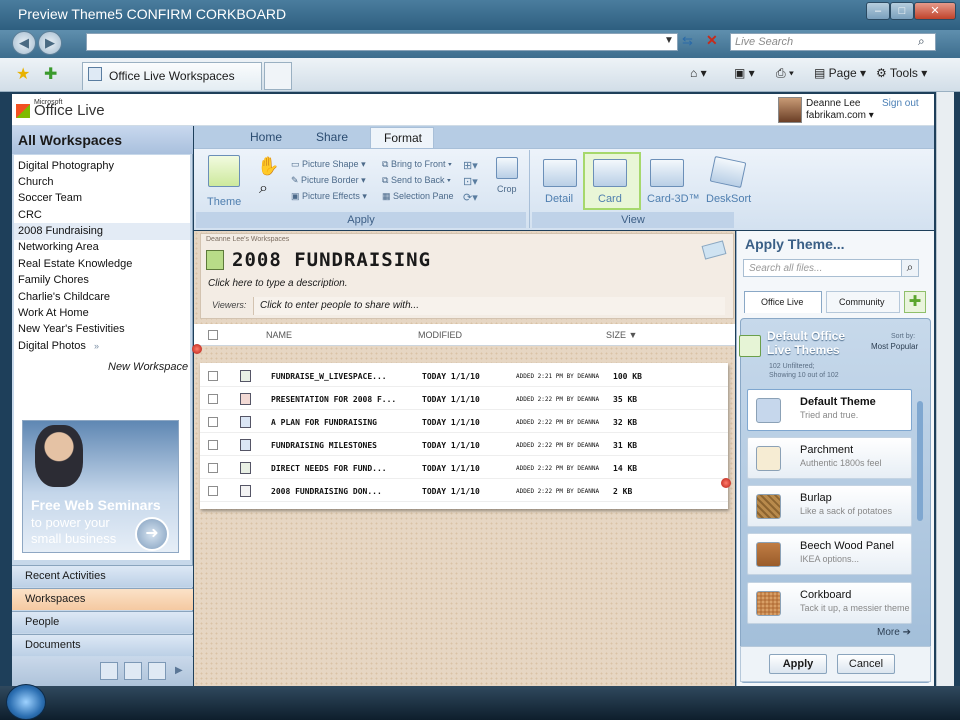  Describe the element at coordinates (24, 43) in the screenshot. I see `back-icon: ◀` at that location.